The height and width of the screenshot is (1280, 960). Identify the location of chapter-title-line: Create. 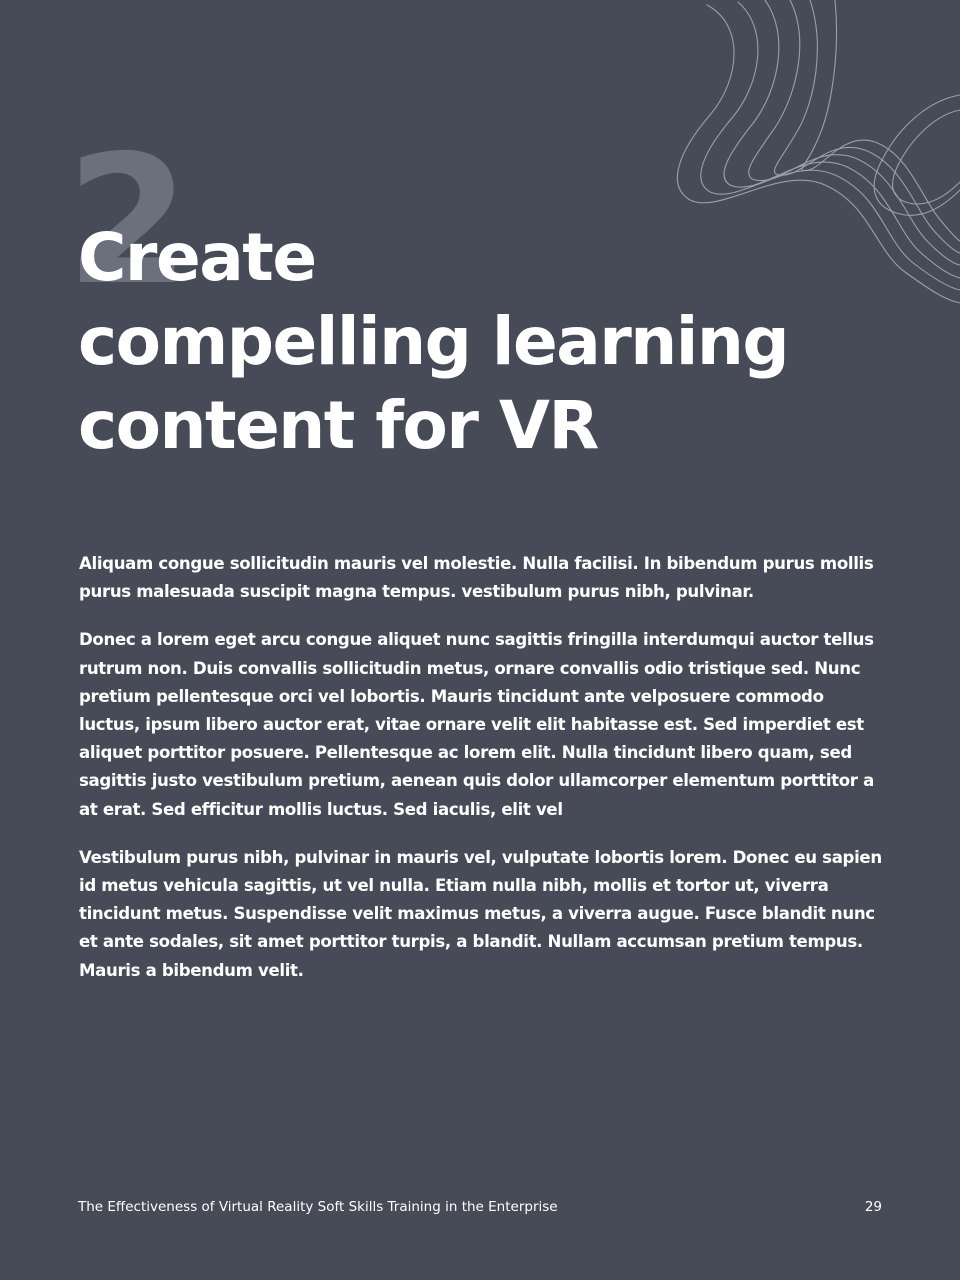
(197, 257).